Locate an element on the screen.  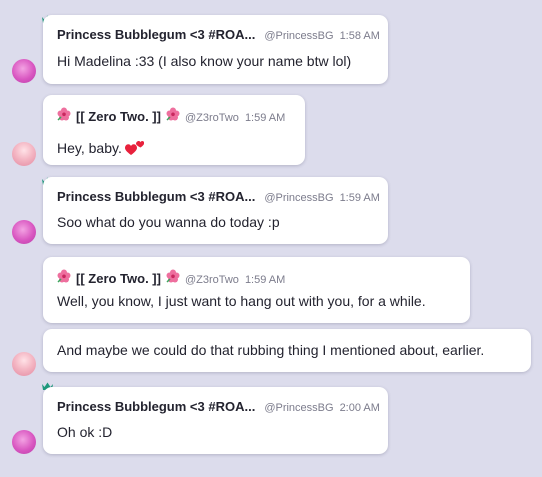
message-text: Hey, baby. is located at coordinates (100, 146).